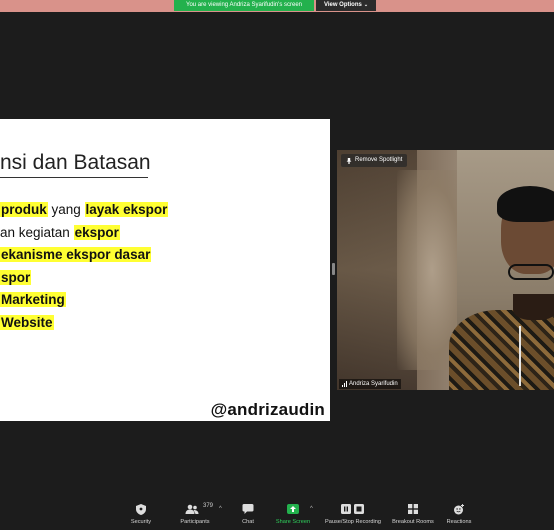 The image size is (554, 530). What do you see at coordinates (353, 522) in the screenshot?
I see `recording-label: Pause/Stop Recording` at bounding box center [353, 522].